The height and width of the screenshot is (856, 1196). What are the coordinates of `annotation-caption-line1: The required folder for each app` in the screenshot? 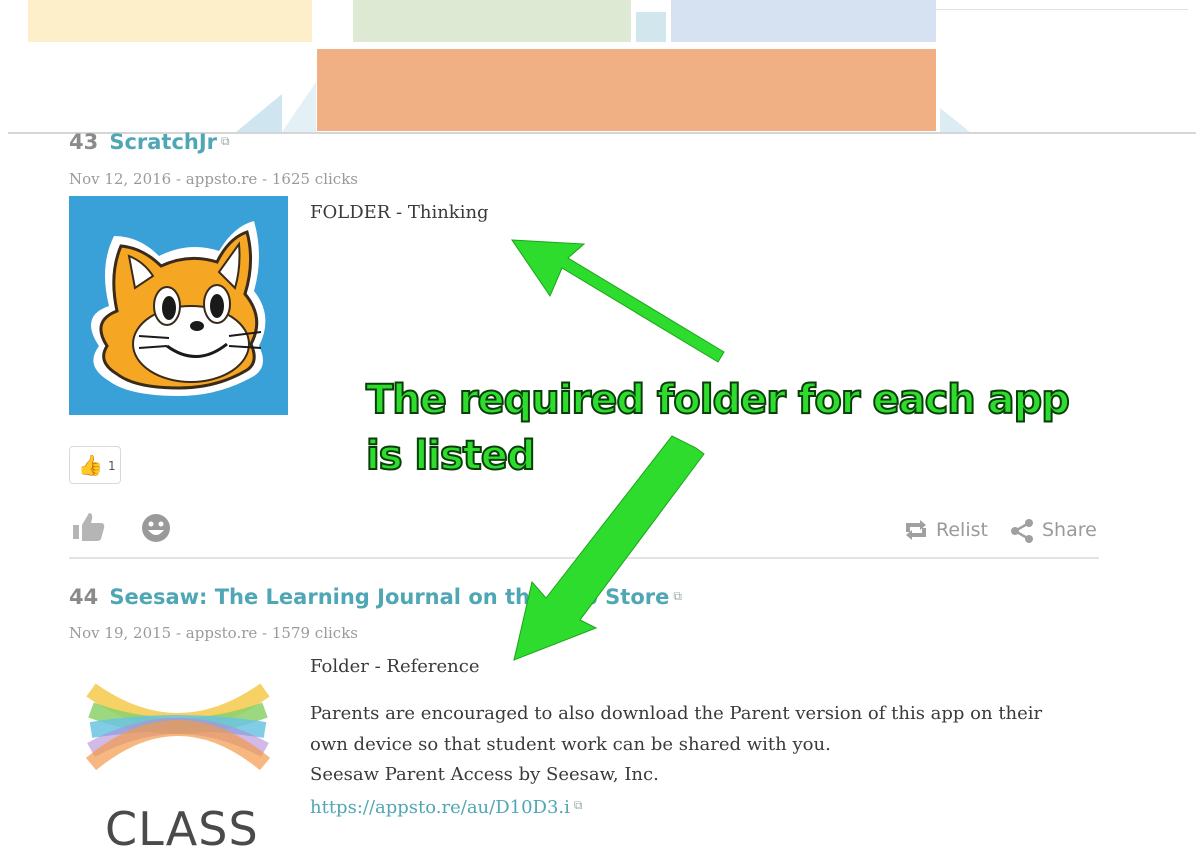 It's located at (718, 400).